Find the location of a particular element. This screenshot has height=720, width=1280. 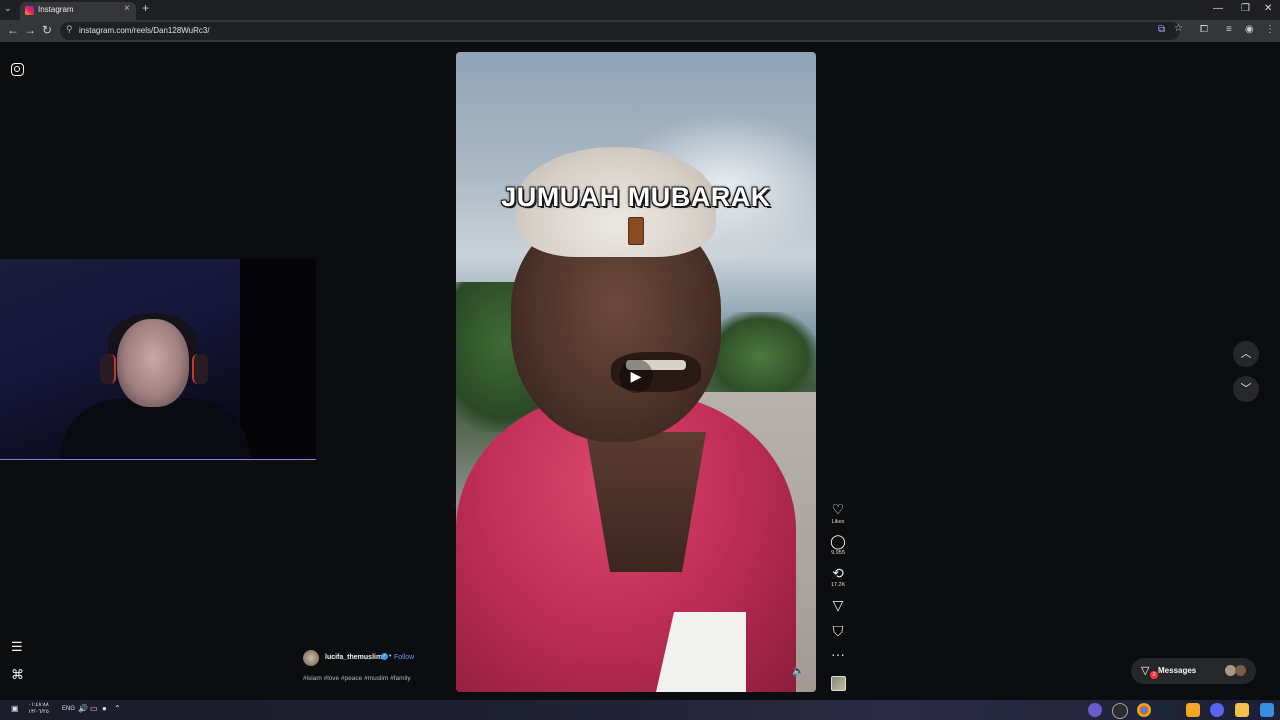

headphone-left is located at coordinates (108, 369).